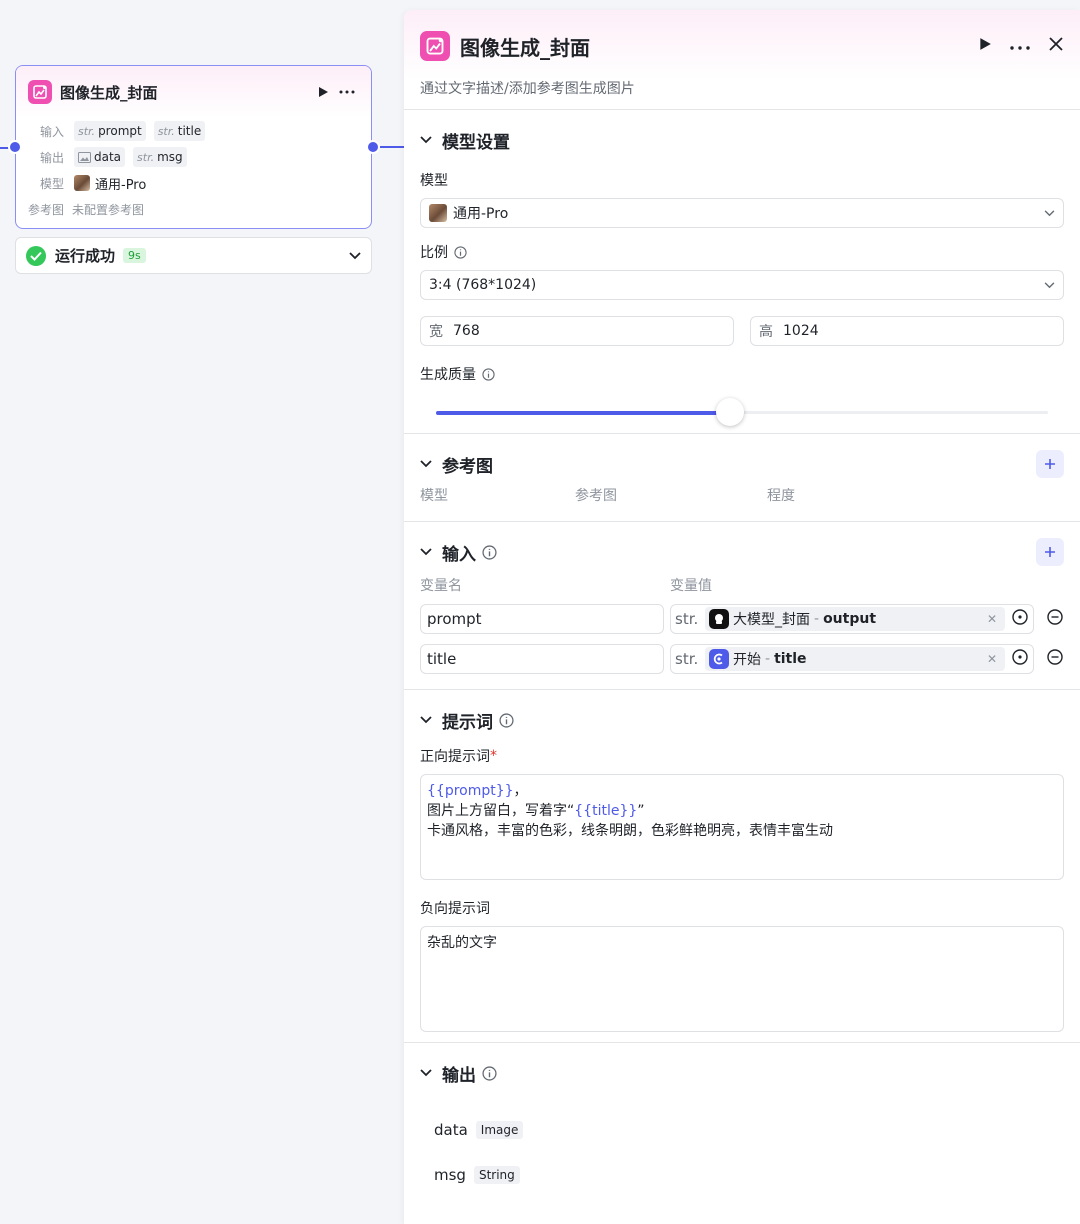 This screenshot has width=1080, height=1224. What do you see at coordinates (100, 157) in the screenshot?
I see `output-tag: data` at bounding box center [100, 157].